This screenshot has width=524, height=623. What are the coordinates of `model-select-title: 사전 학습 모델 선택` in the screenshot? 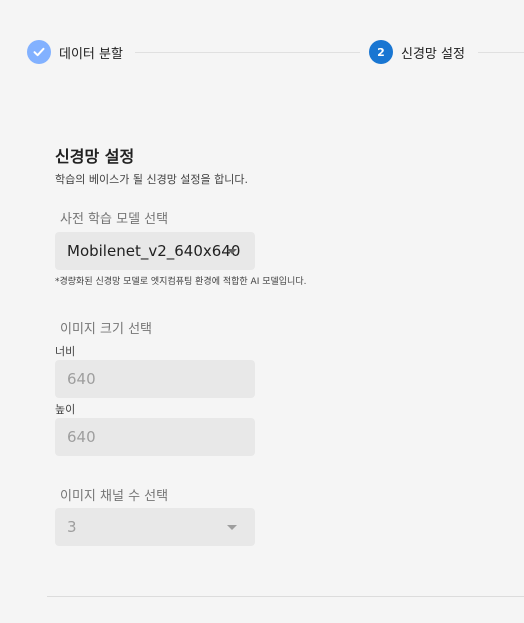 It's located at (114, 219).